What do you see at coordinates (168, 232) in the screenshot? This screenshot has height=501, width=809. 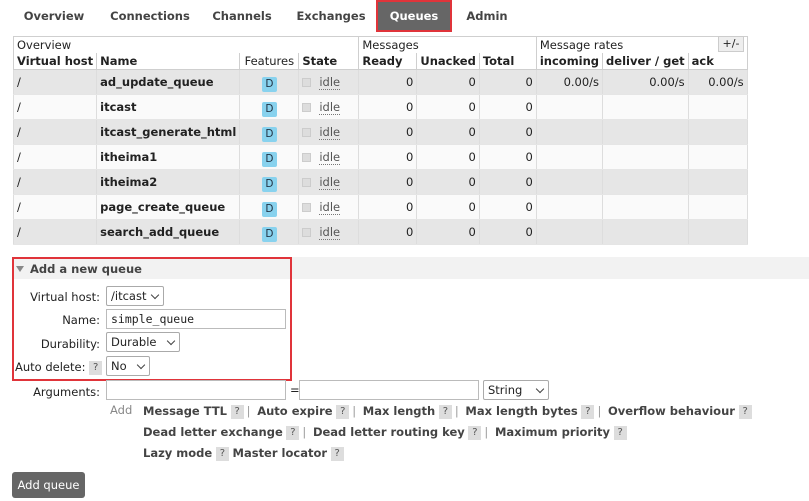 I see `cell-queue-name: search_add_queue` at bounding box center [168, 232].